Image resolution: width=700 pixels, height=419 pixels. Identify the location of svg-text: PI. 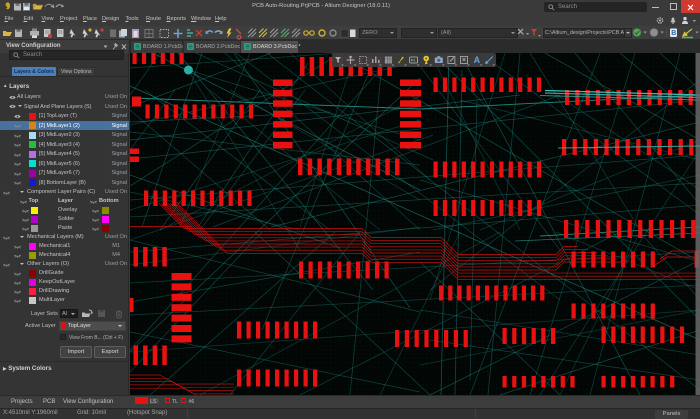
(413, 59).